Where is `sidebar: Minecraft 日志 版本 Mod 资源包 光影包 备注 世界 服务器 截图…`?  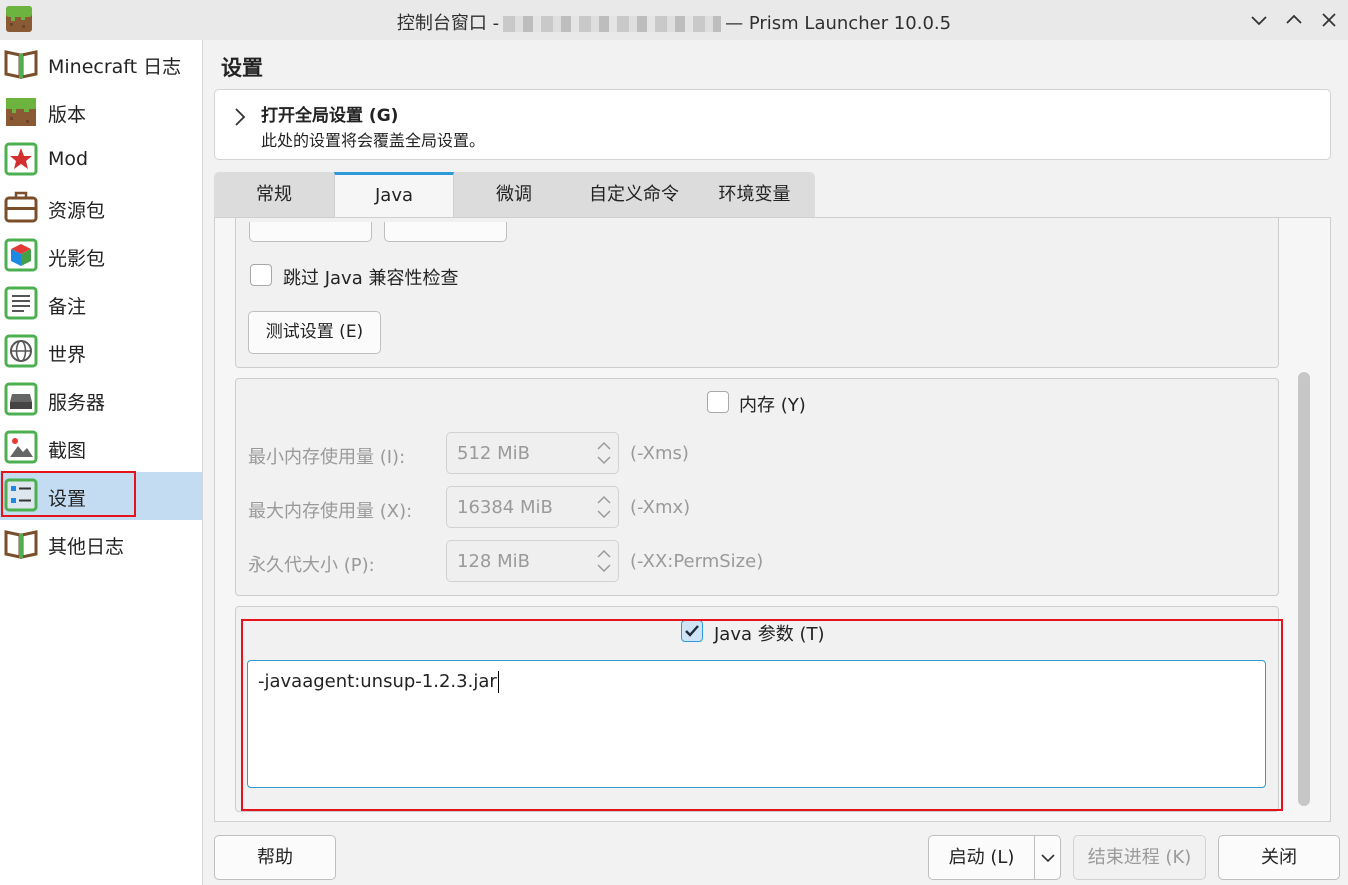 sidebar: Minecraft 日志 版本 Mod 资源包 光影包 备注 世界 服务器 截图… is located at coordinates (101, 462).